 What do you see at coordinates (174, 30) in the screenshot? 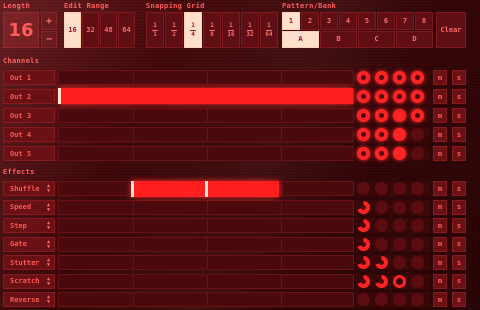
I see `snap-1-2-button: 12` at bounding box center [174, 30].